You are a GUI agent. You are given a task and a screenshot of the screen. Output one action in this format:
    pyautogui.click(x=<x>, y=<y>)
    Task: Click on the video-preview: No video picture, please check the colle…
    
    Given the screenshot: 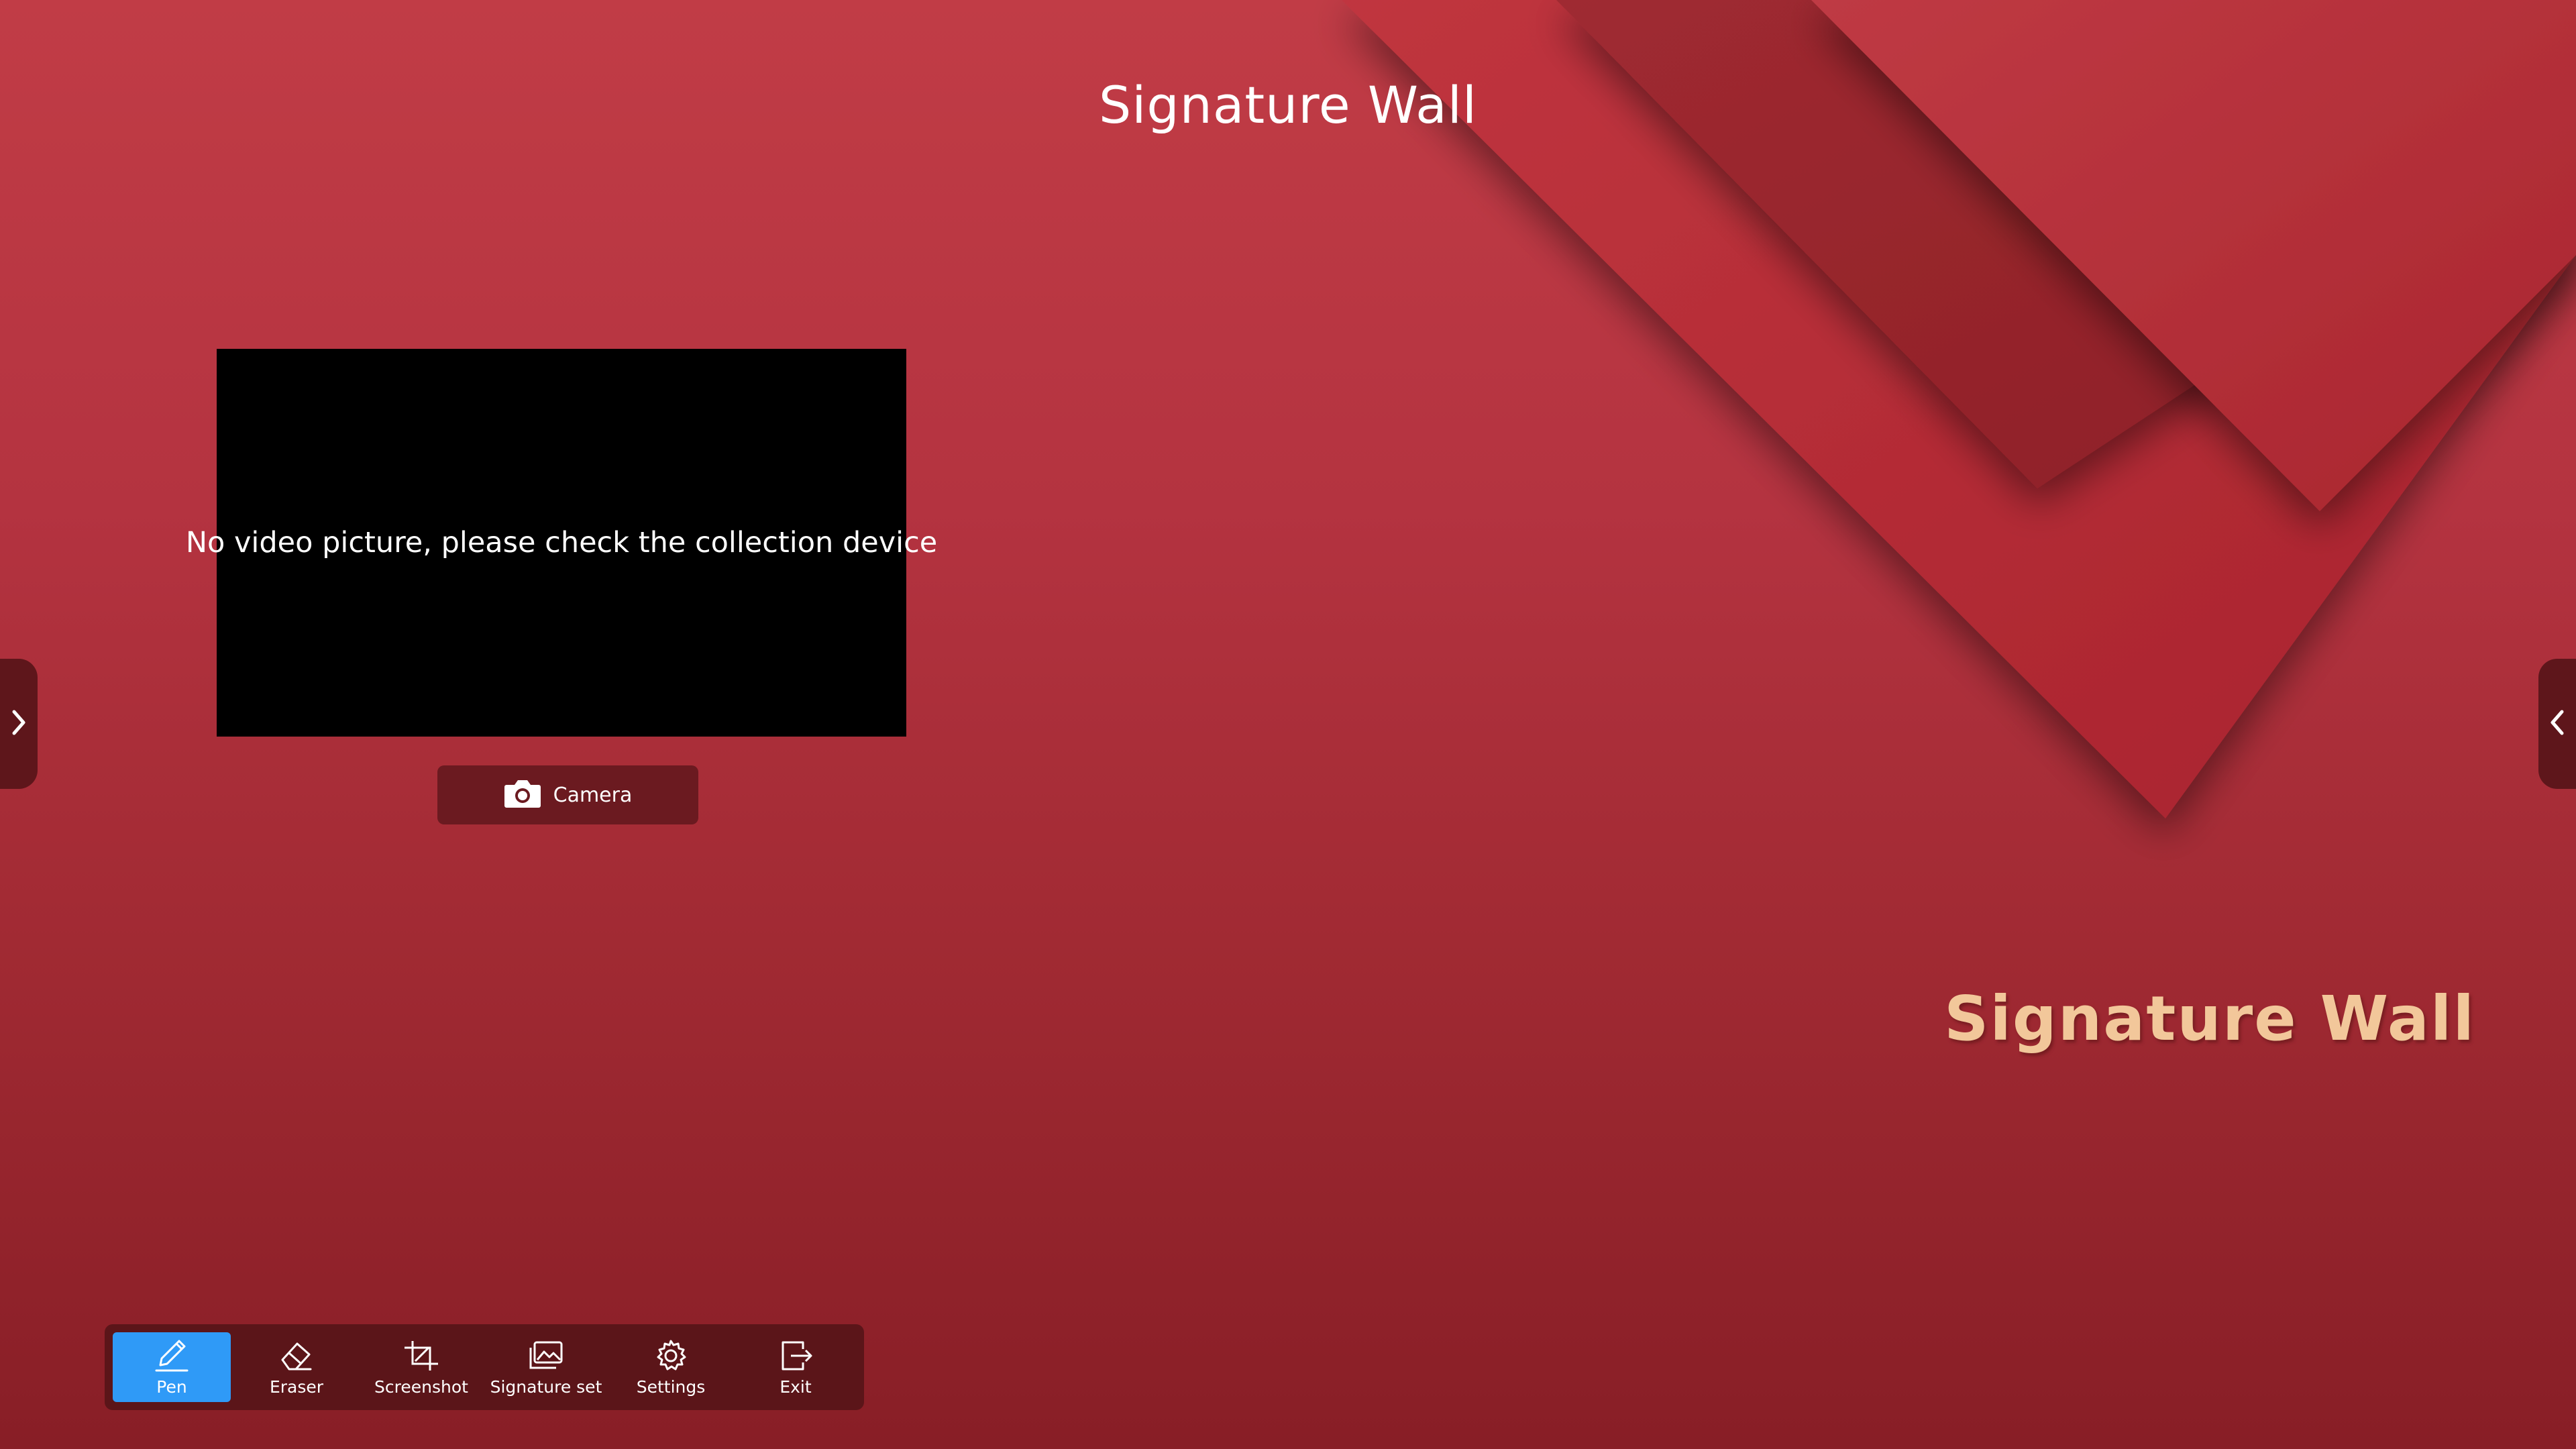 What is the action you would take?
    pyautogui.click(x=561, y=543)
    